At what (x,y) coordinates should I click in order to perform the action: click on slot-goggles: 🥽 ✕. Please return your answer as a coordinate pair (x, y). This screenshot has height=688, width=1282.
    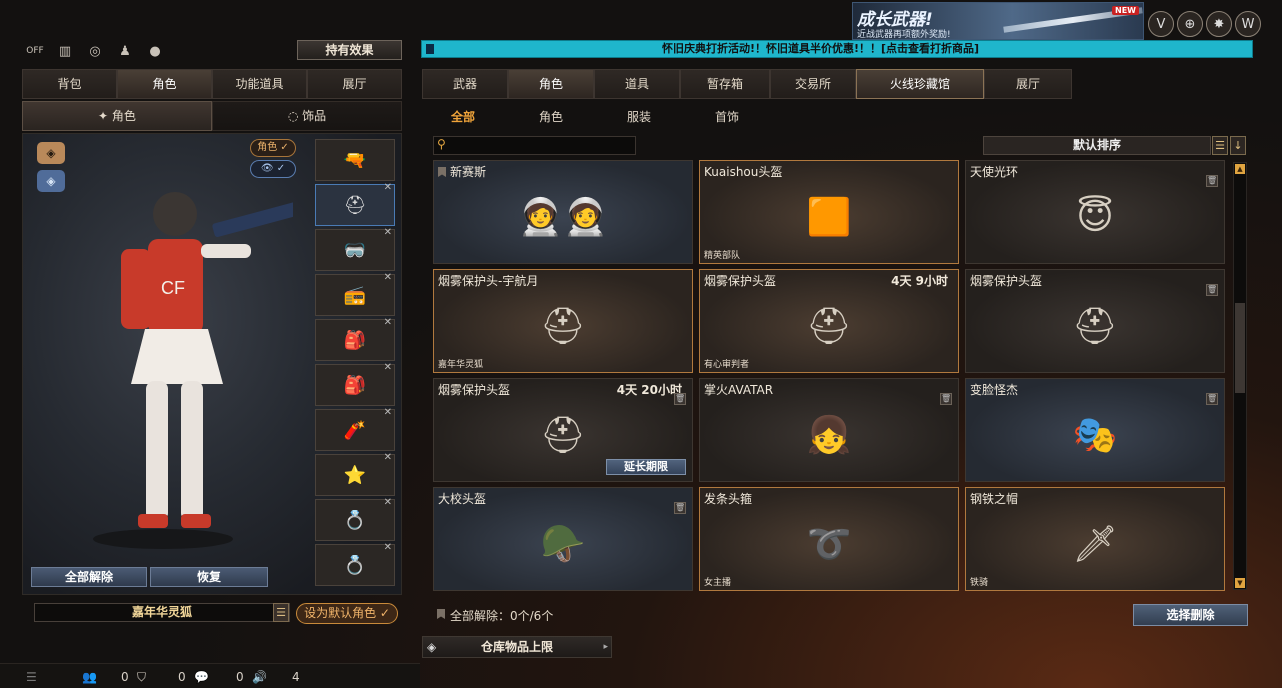
    Looking at the image, I should click on (355, 249).